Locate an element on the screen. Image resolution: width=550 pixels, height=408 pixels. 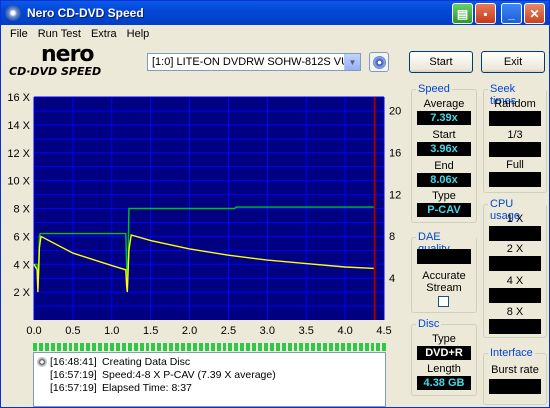
chevron-down-icon: ▼ is located at coordinates (352, 62).